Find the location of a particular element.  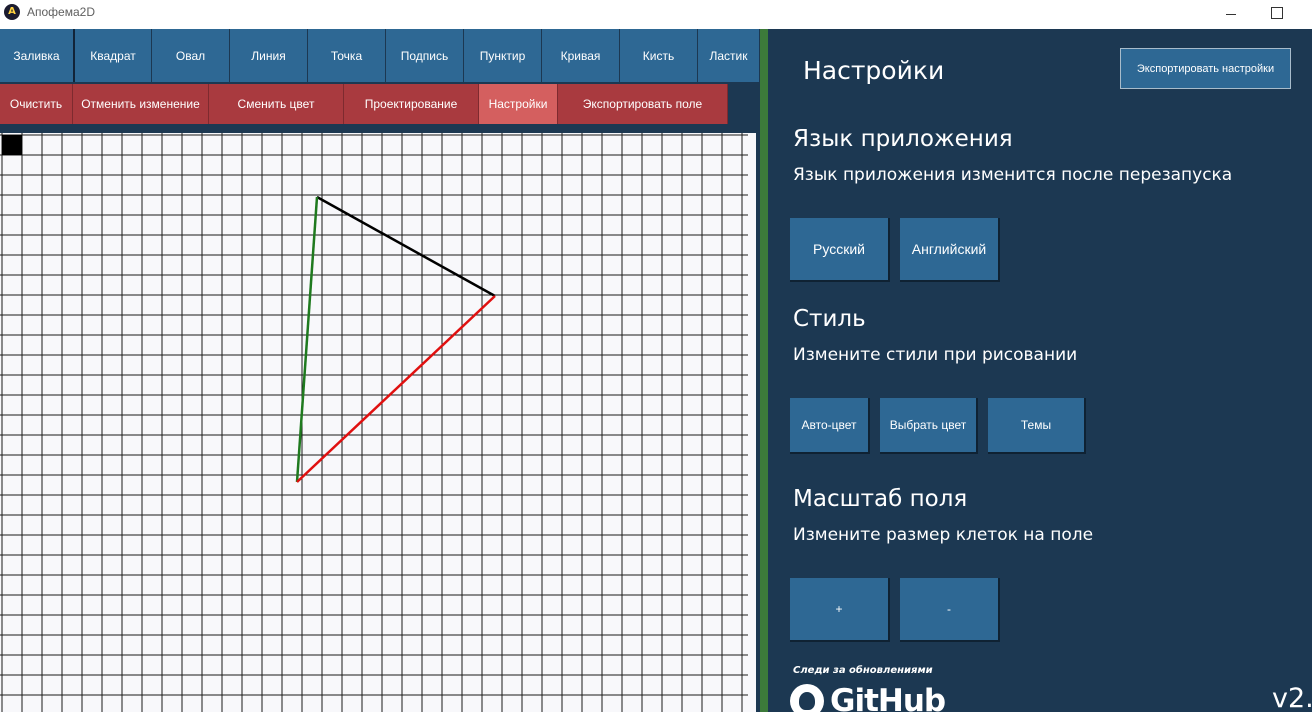

style-section-title: Стиль is located at coordinates (829, 319).